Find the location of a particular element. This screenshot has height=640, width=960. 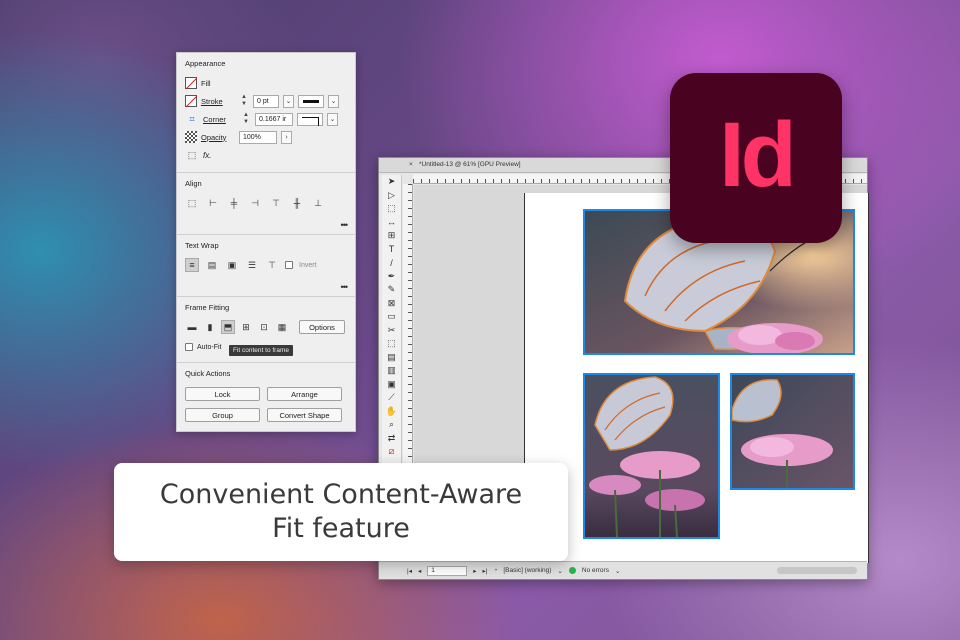

align-more-icon: ••• is located at coordinates (345, 225).